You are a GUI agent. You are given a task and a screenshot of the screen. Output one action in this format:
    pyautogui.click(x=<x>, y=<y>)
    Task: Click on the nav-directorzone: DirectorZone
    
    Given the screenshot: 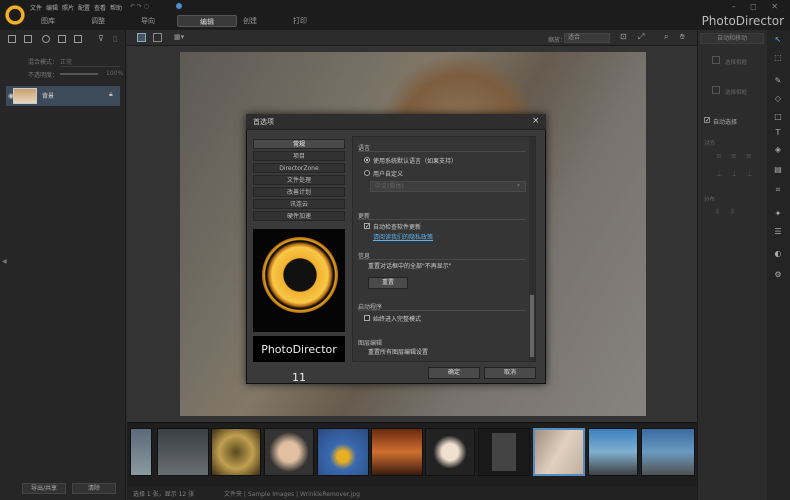 What is the action you would take?
    pyautogui.click(x=299, y=168)
    